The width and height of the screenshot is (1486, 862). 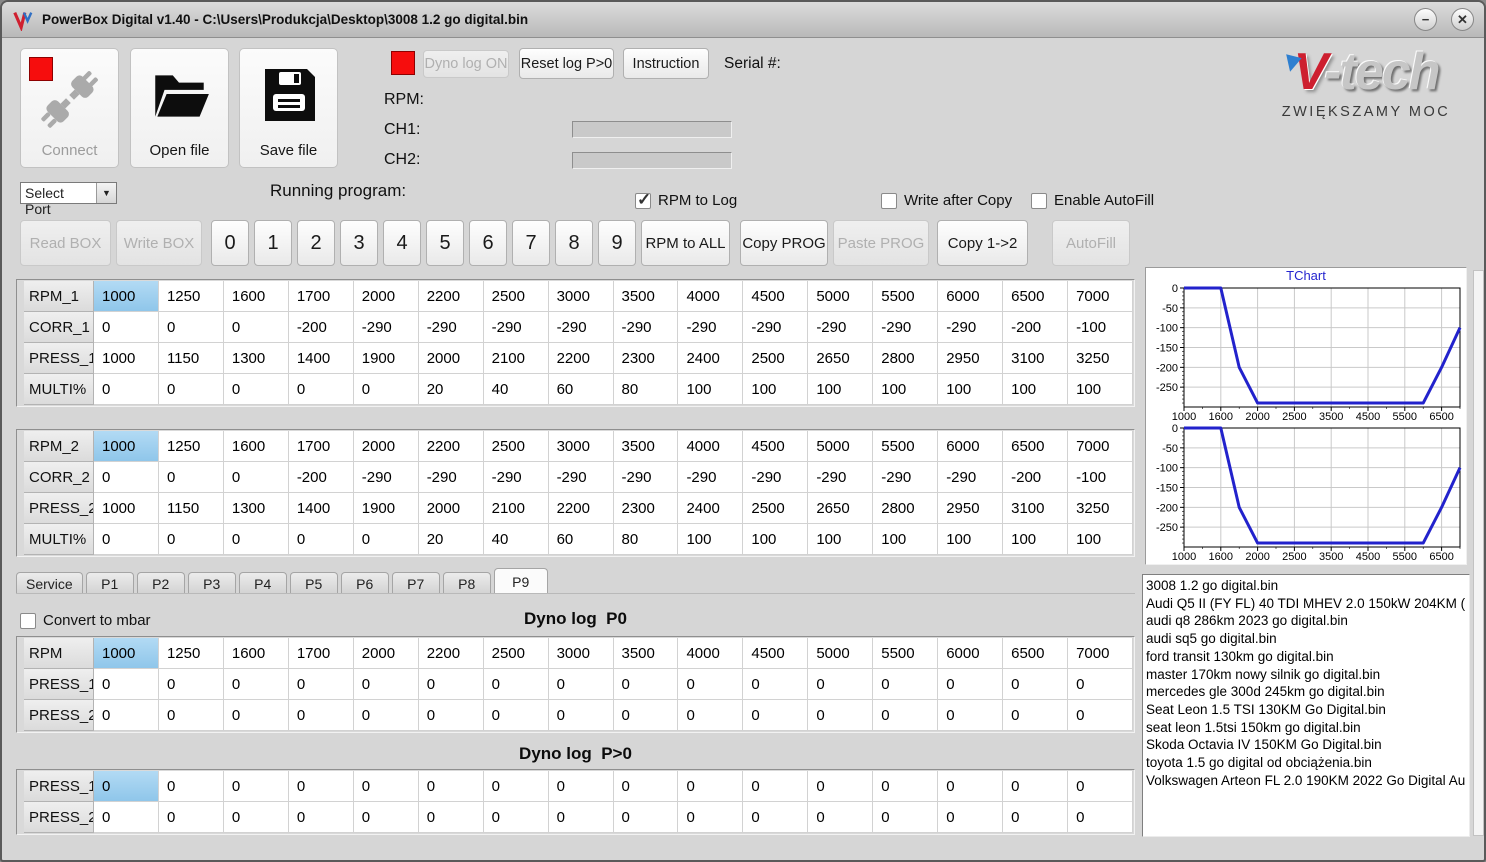 What do you see at coordinates (531, 243) in the screenshot?
I see `digit-7-button: 7` at bounding box center [531, 243].